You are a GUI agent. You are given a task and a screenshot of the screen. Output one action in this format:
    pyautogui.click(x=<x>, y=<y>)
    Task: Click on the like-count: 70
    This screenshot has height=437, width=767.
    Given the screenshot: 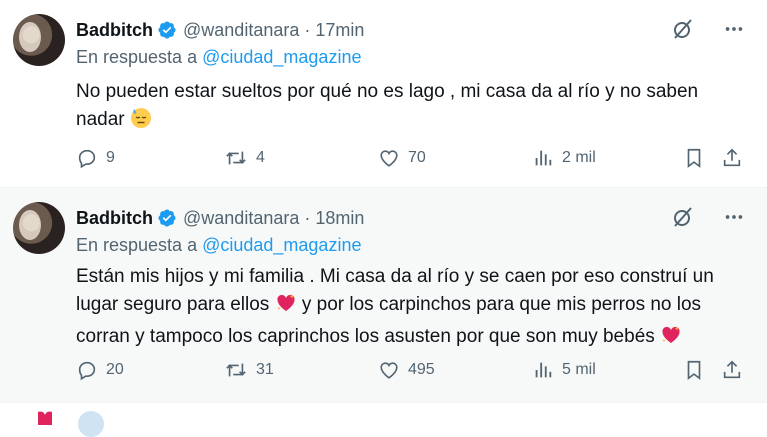 What is the action you would take?
    pyautogui.click(x=417, y=157)
    